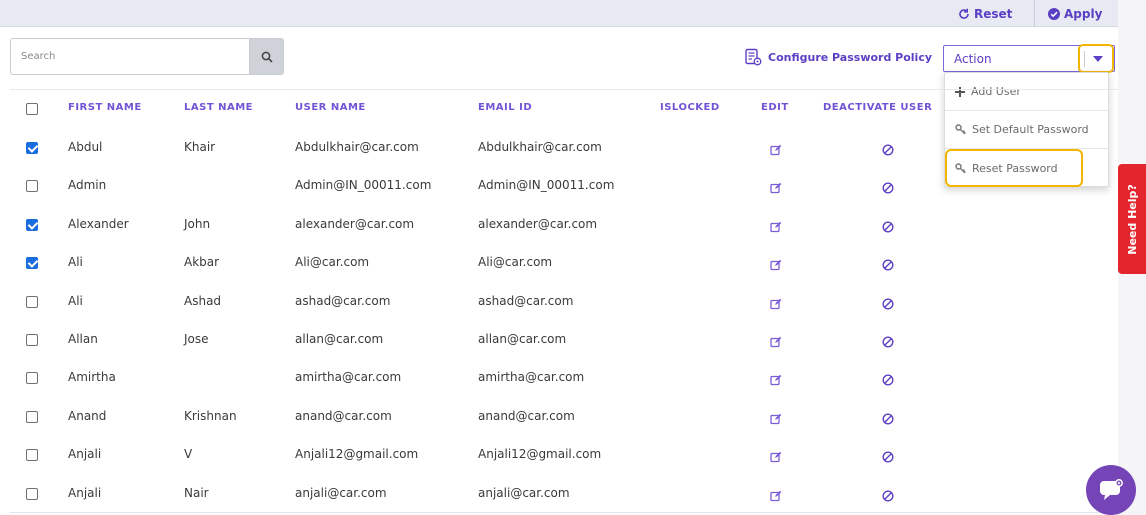 This screenshot has width=1146, height=515. I want to click on caret-down-icon, so click(1098, 58).